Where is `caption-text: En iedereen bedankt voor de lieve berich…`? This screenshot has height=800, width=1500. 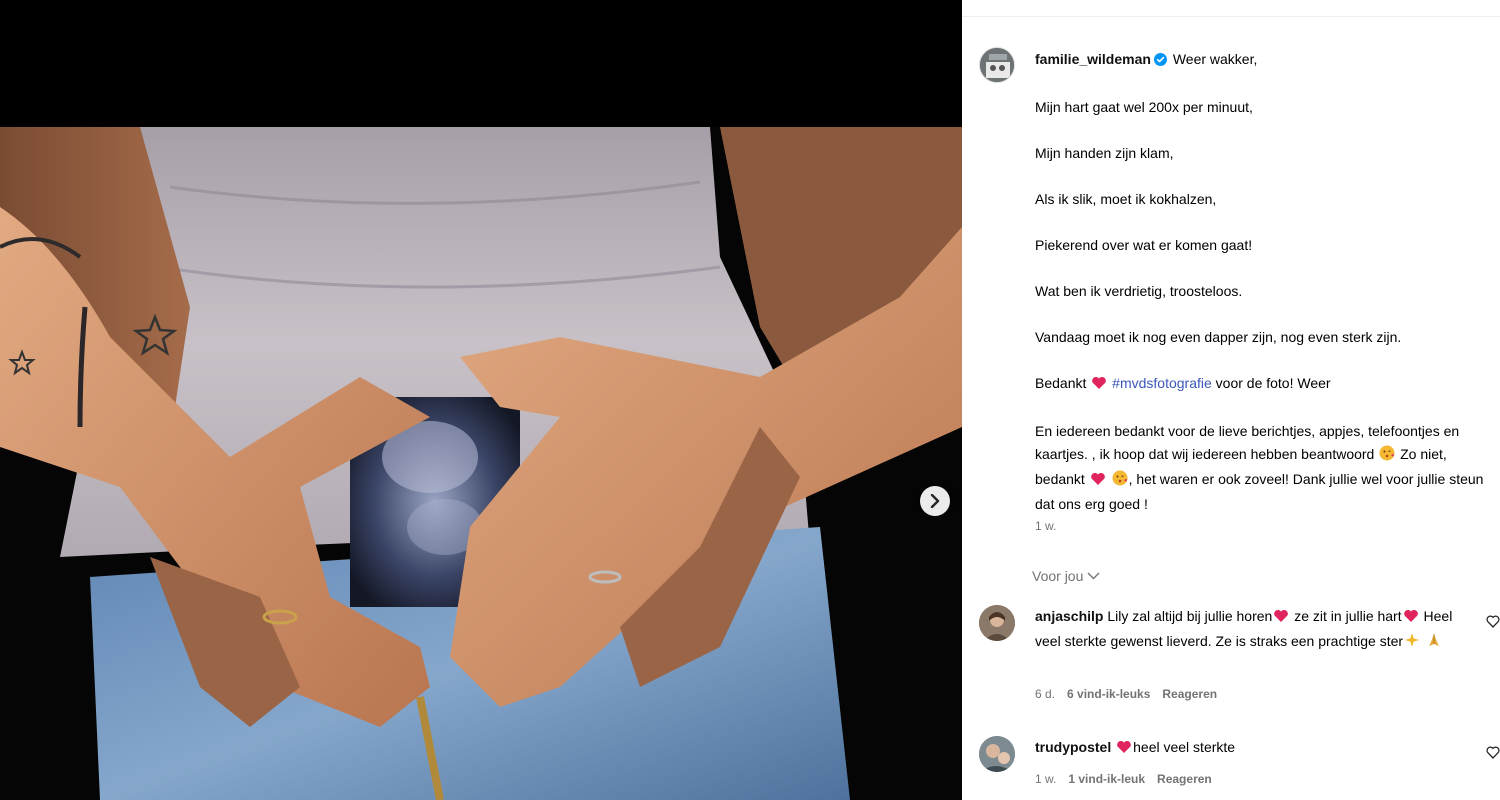
caption-text: En iedereen bedankt voor de lieve berich… is located at coordinates (1247, 442).